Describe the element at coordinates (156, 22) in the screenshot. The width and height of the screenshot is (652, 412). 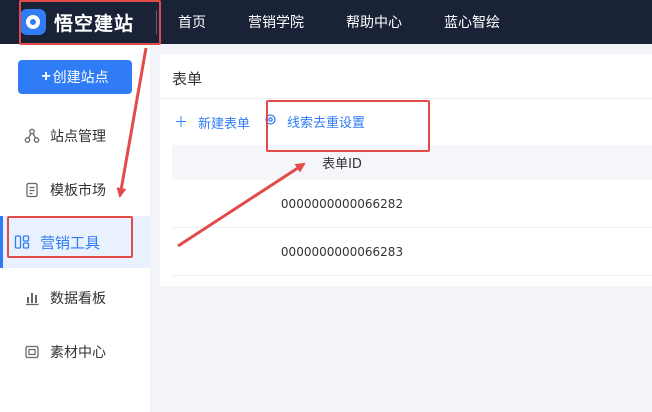
I see `logo-divider` at that location.